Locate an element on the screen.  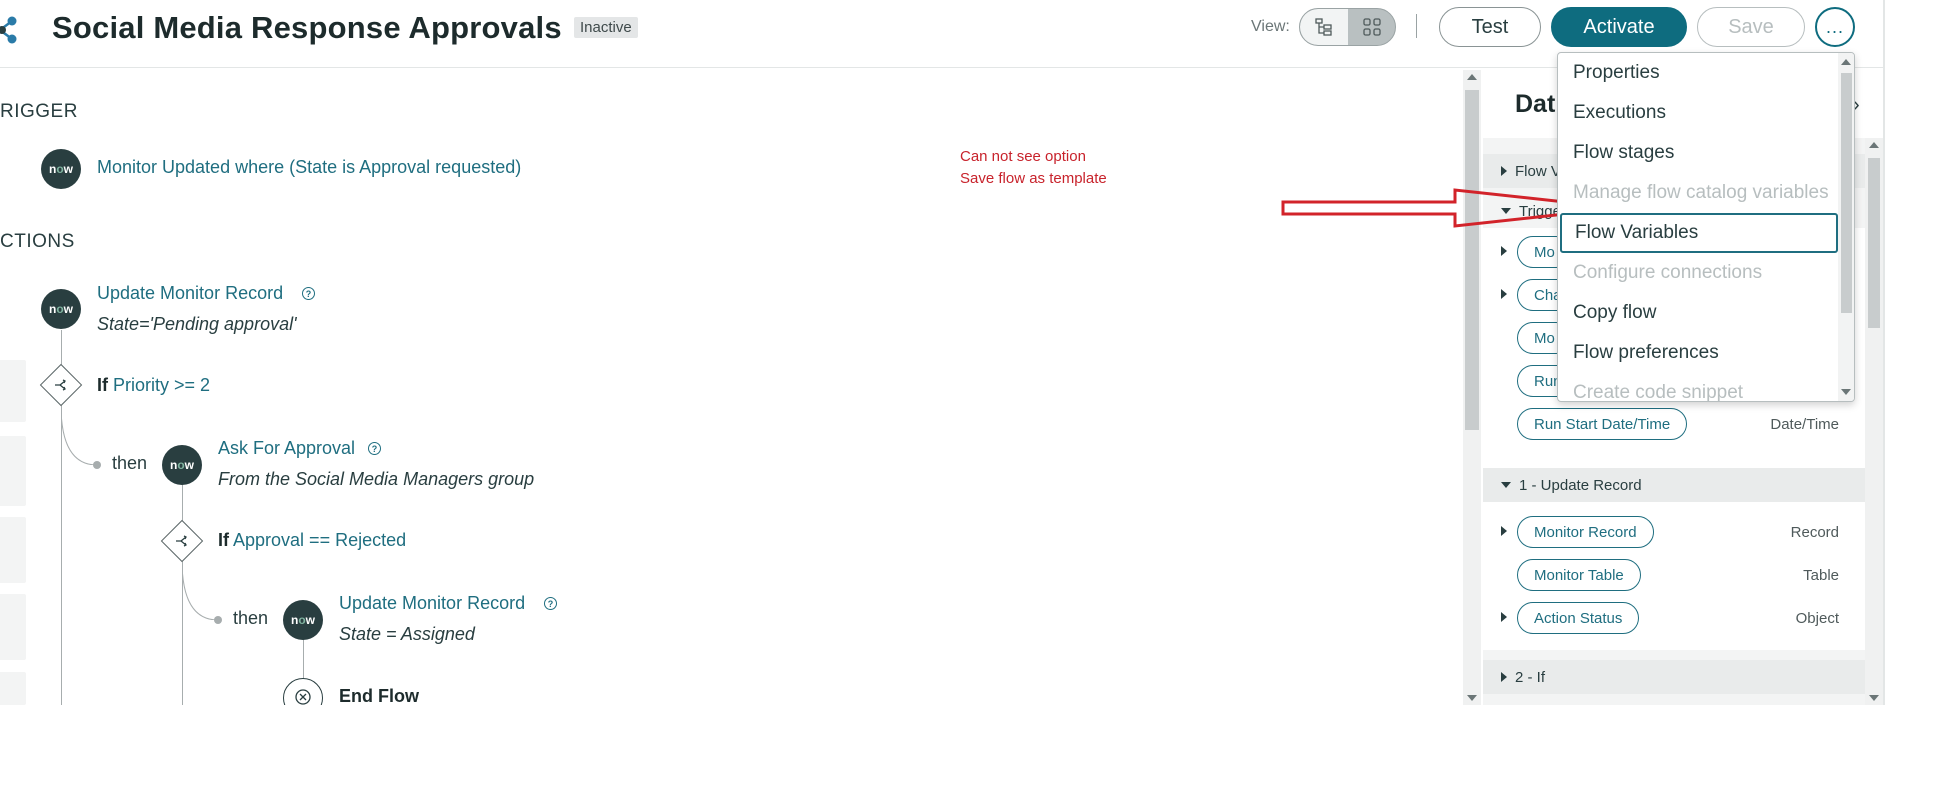
step-update-monitor-record-2: Update Monitor Record is located at coordinates (432, 603).